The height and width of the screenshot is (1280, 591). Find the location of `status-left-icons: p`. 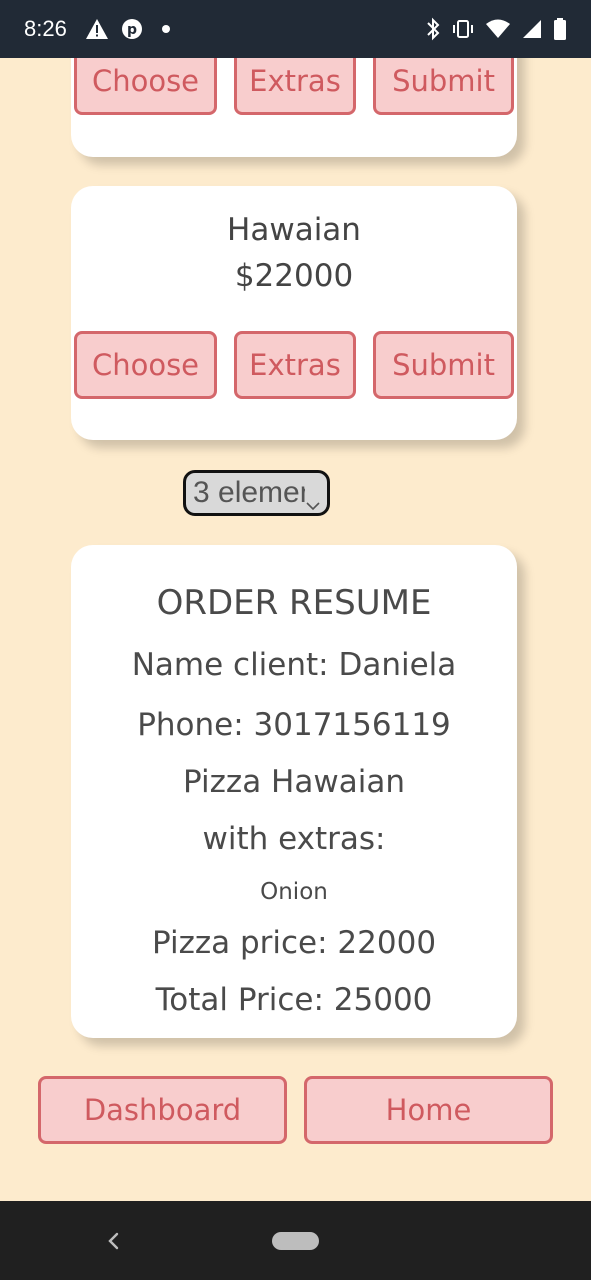

status-left-icons: p is located at coordinates (131, 29).